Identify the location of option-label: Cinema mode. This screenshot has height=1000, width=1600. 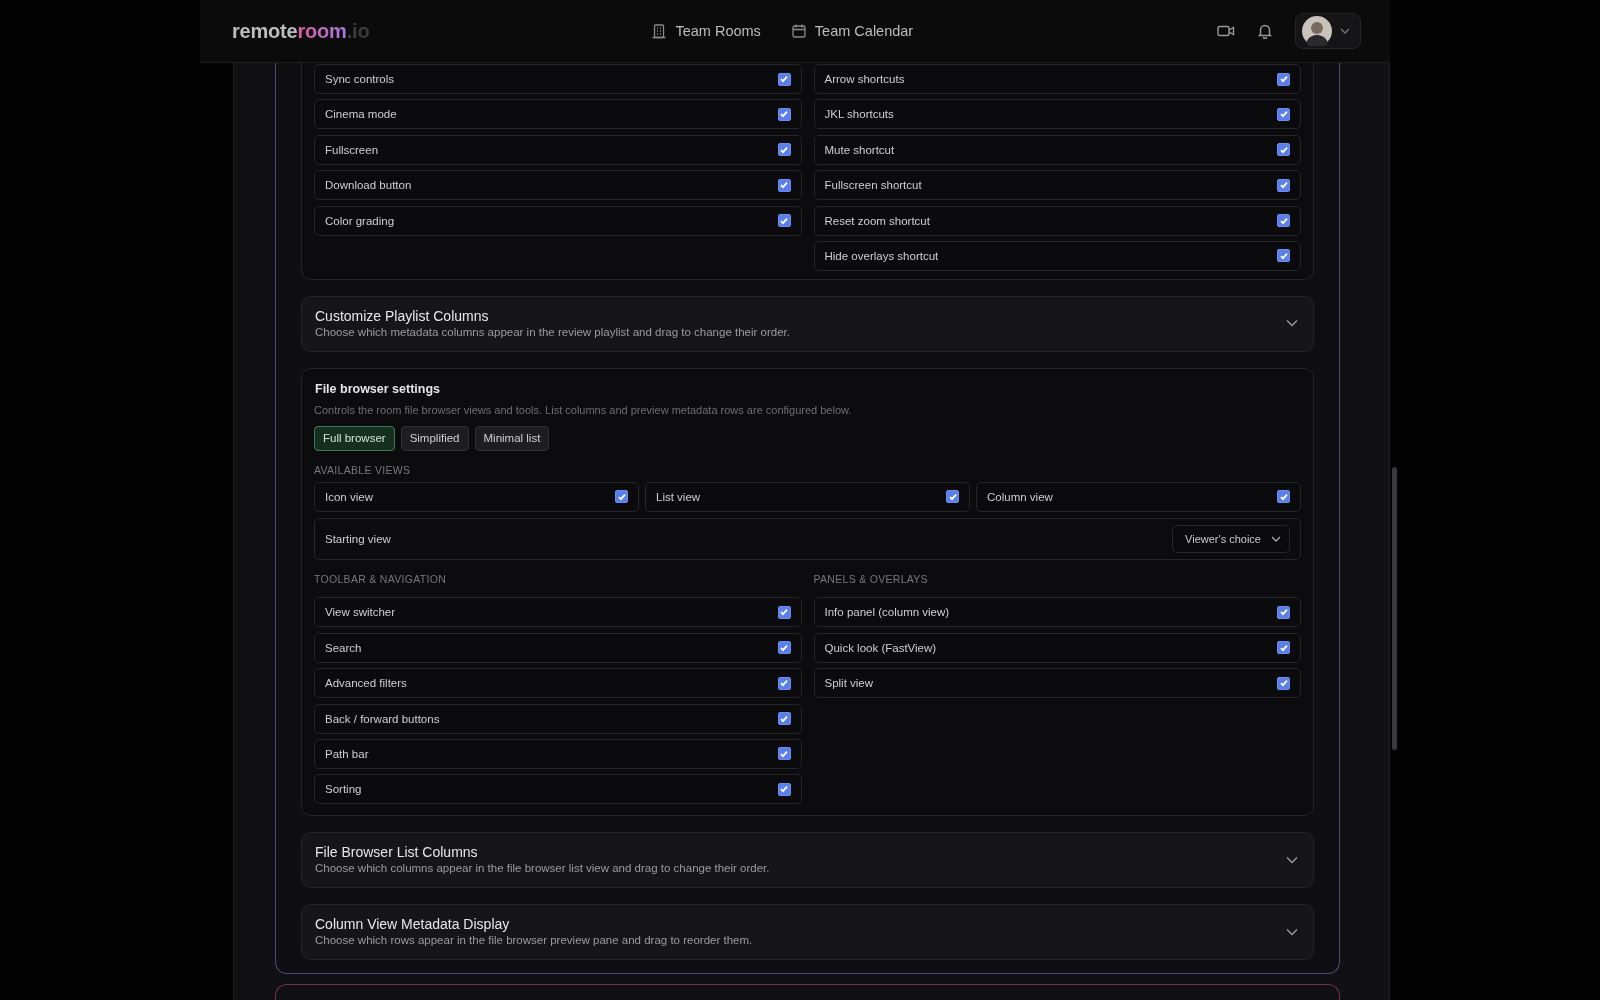
(361, 114).